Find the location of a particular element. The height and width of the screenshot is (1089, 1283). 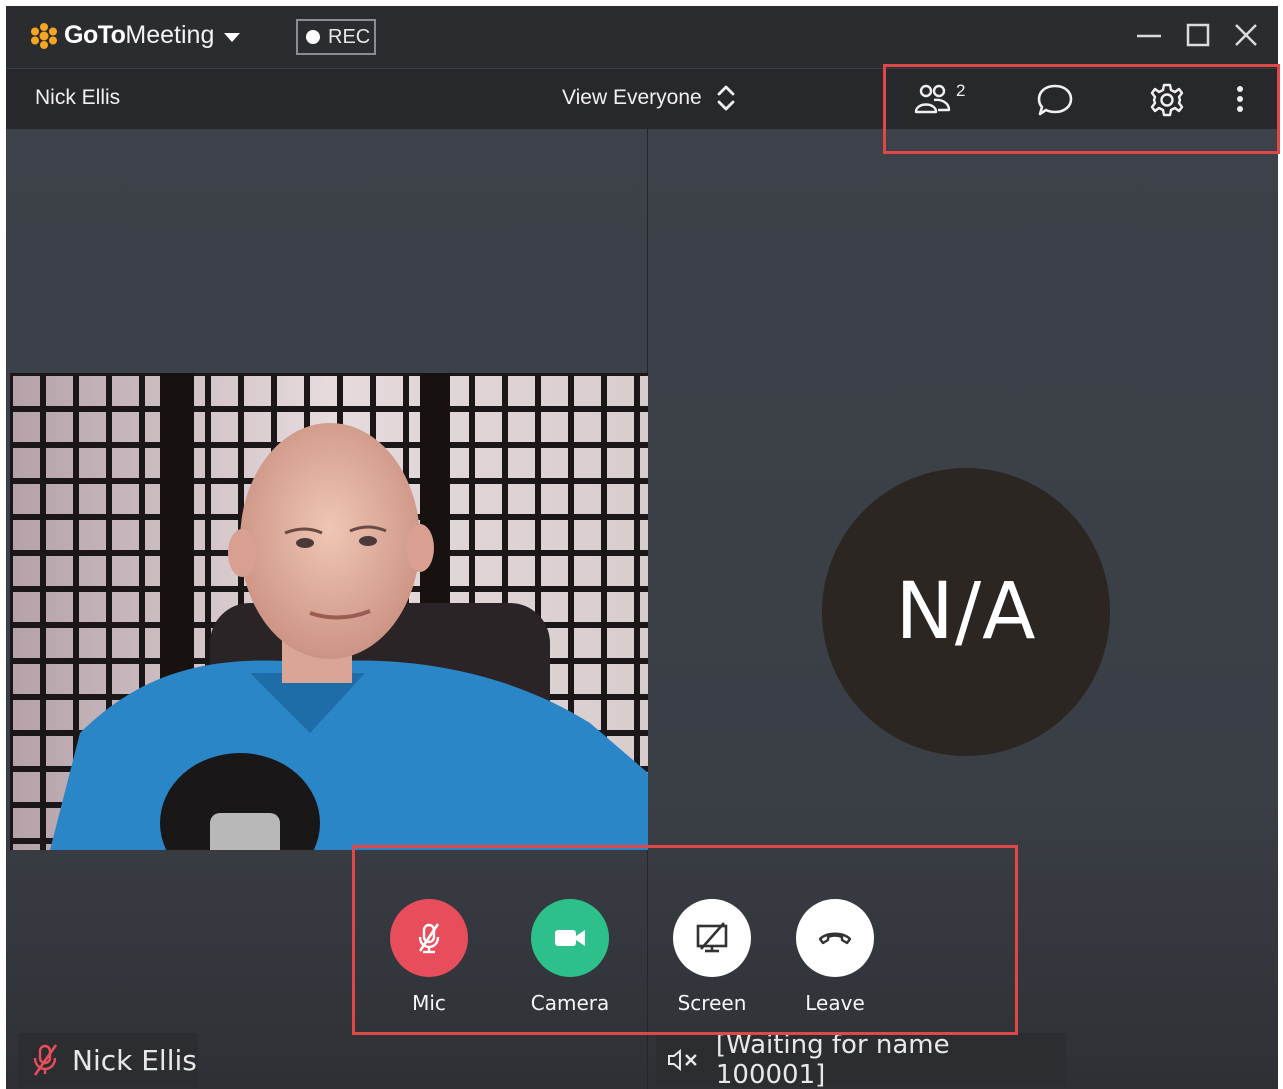

mic-label: Mic is located at coordinates (429, 1003).